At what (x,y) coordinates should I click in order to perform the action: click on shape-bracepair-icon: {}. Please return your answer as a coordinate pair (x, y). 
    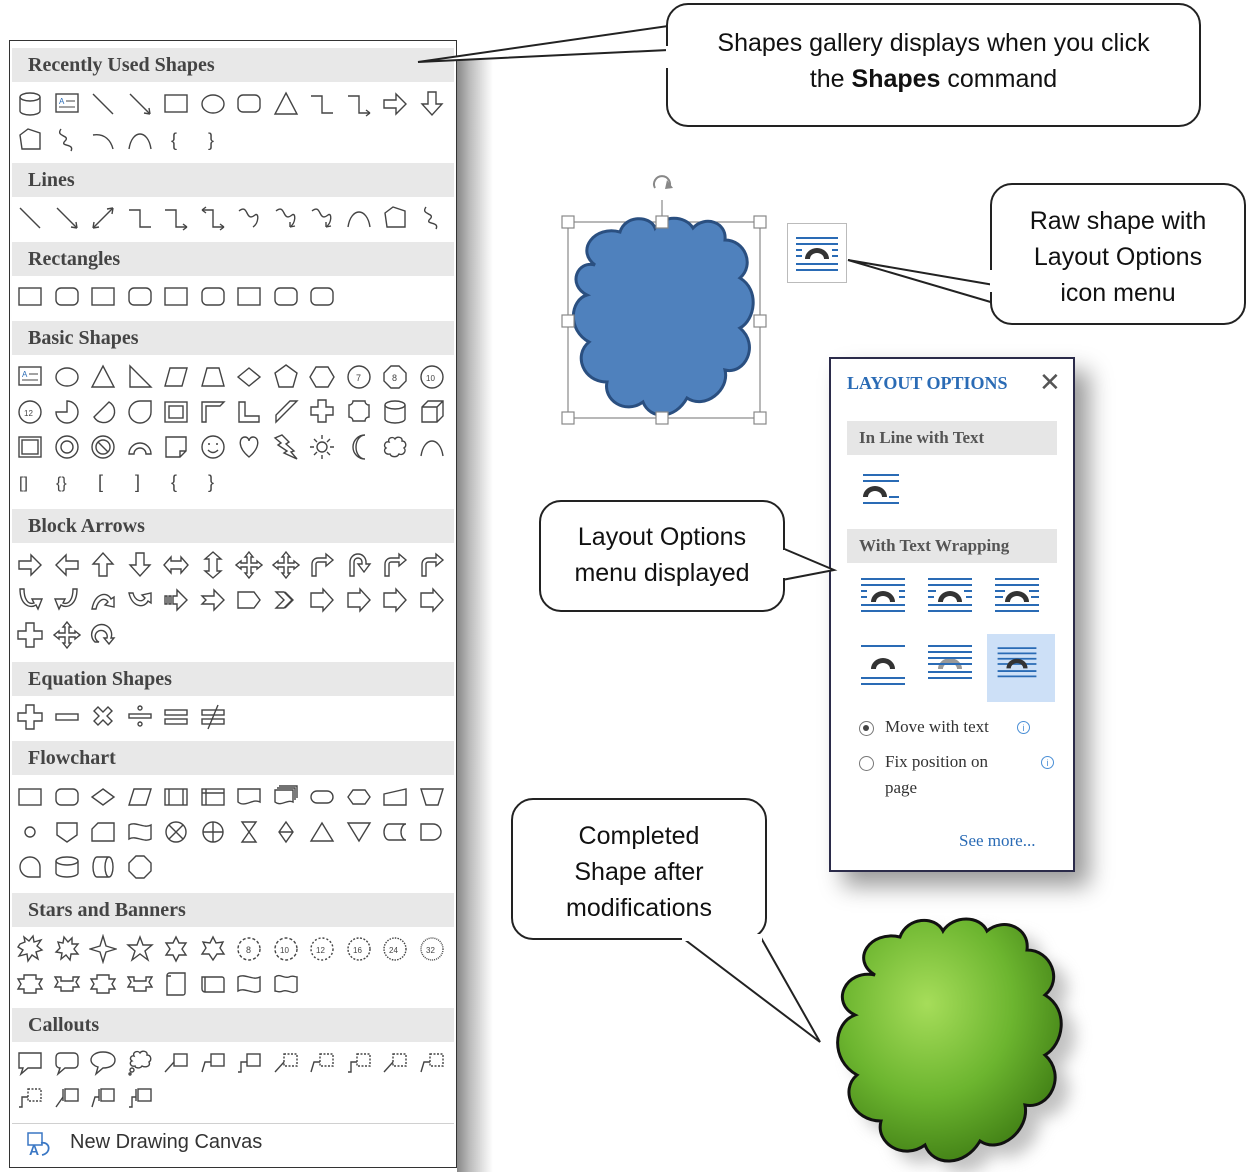
    Looking at the image, I should click on (67, 482).